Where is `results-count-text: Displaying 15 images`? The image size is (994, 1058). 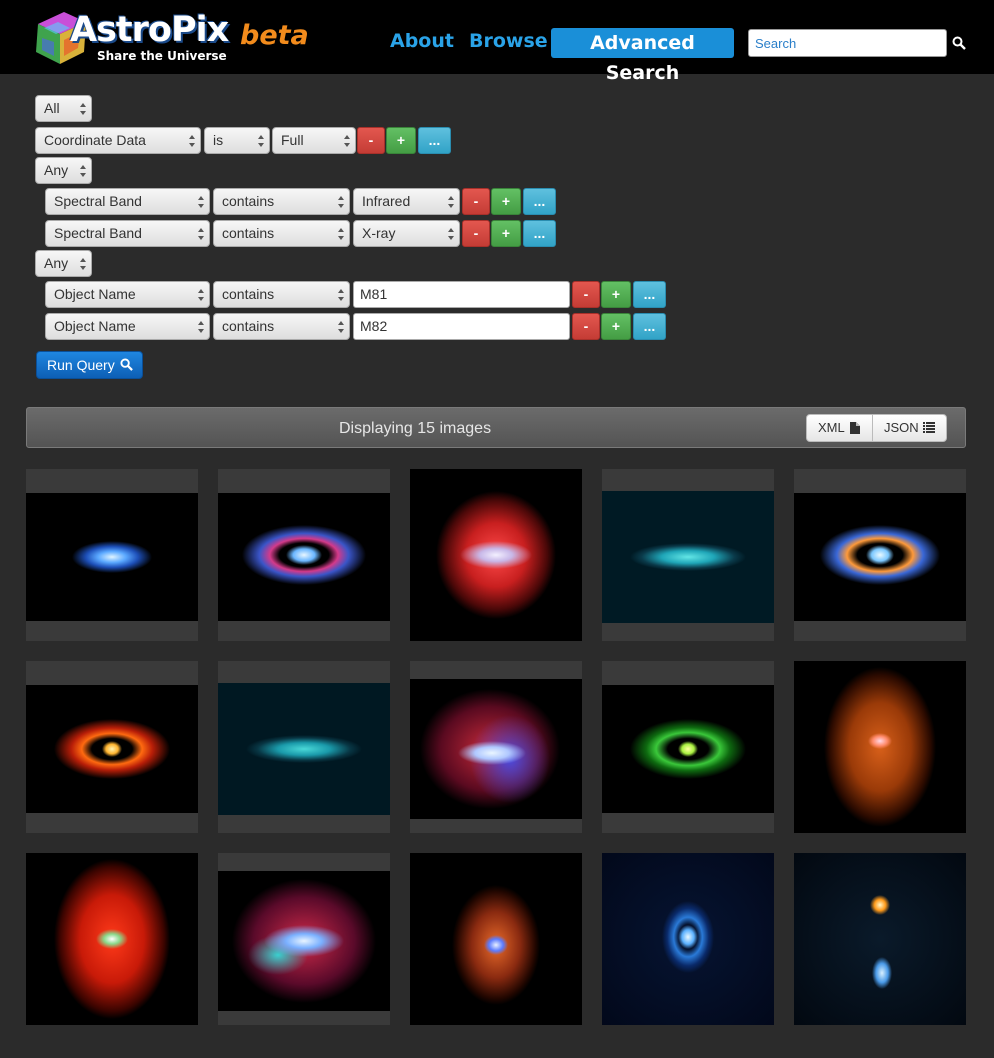
results-count-text: Displaying 15 images is located at coordinates (415, 428).